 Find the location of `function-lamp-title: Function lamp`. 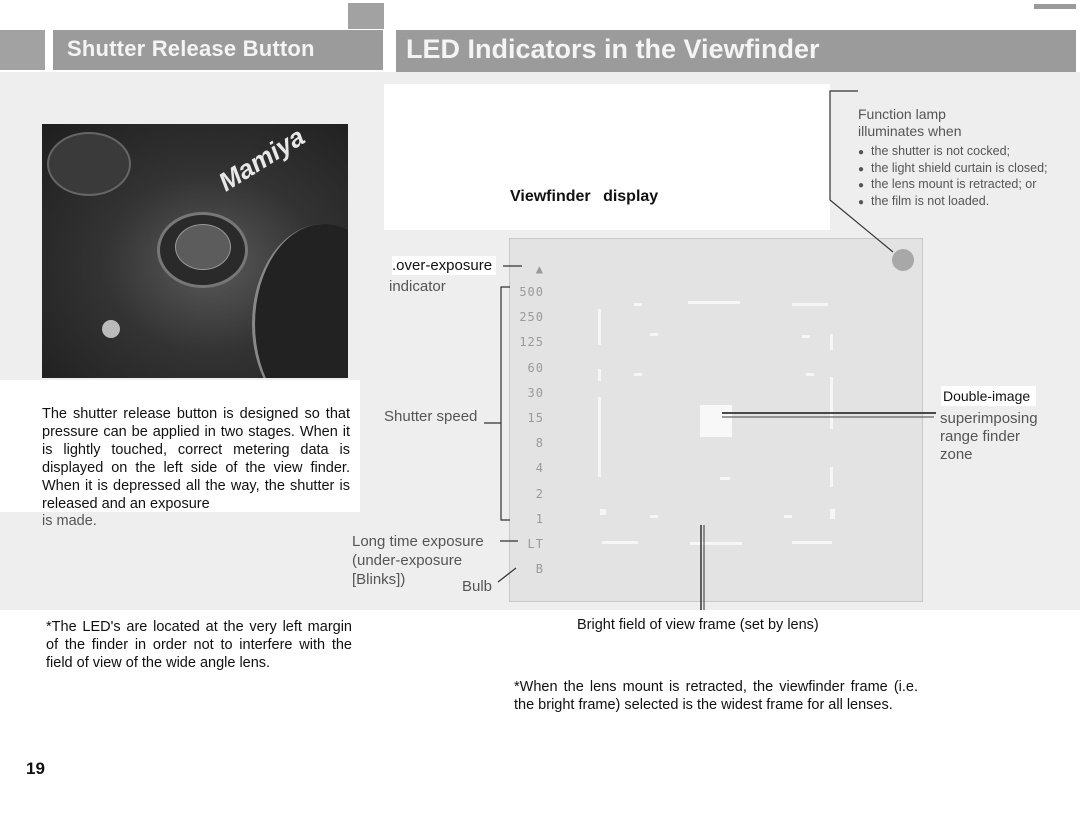

function-lamp-title: Function lamp is located at coordinates (902, 114).